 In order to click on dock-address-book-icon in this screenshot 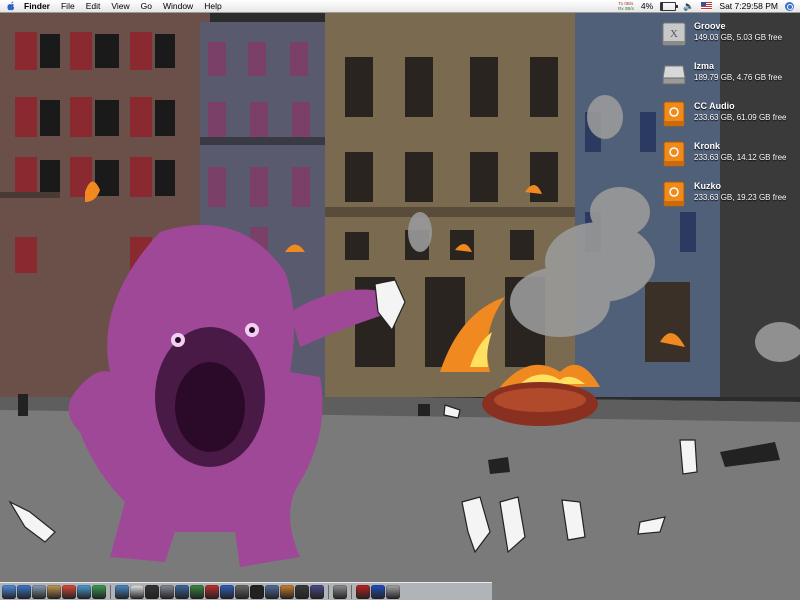, I will do `click(54, 591)`.